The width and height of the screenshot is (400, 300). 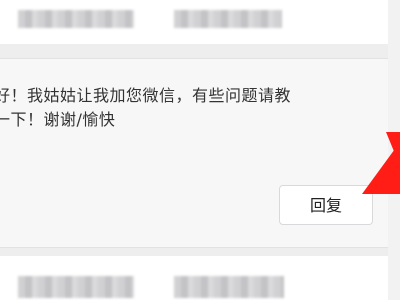 I want to click on blurred-name-bottom-left, so click(x=76, y=287).